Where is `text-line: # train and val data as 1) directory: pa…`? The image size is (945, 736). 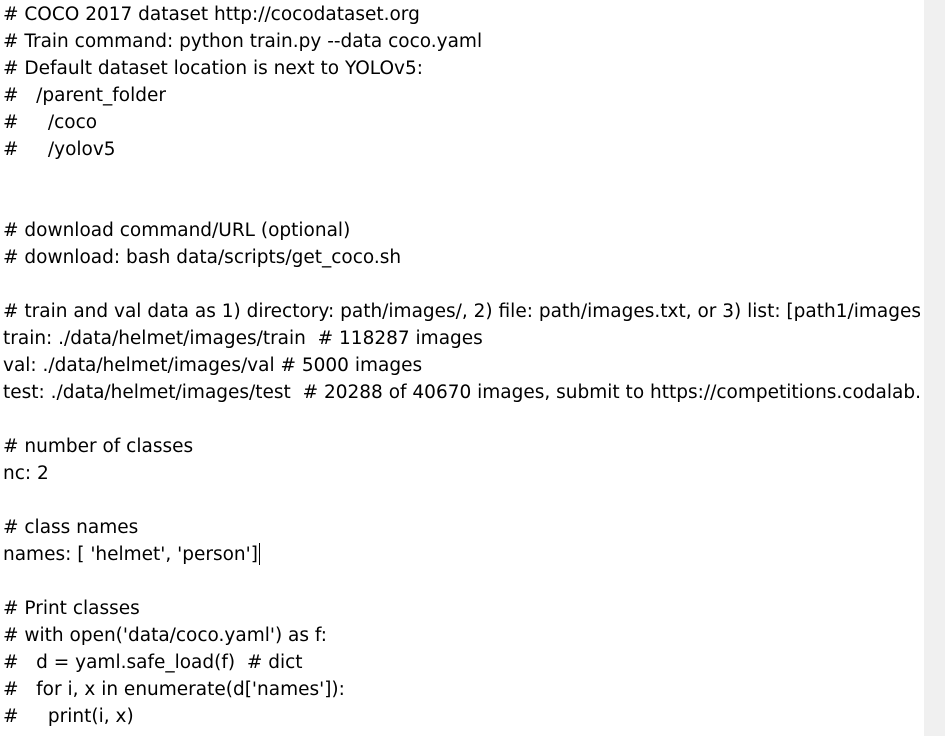 text-line: # train and val data as 1) directory: pa… is located at coordinates (461, 311).